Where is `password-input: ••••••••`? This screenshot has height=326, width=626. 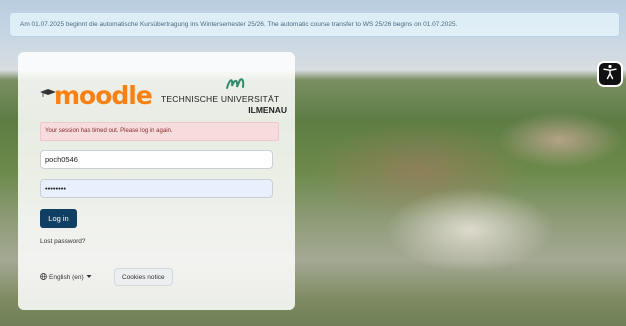
password-input: •••••••• is located at coordinates (156, 188).